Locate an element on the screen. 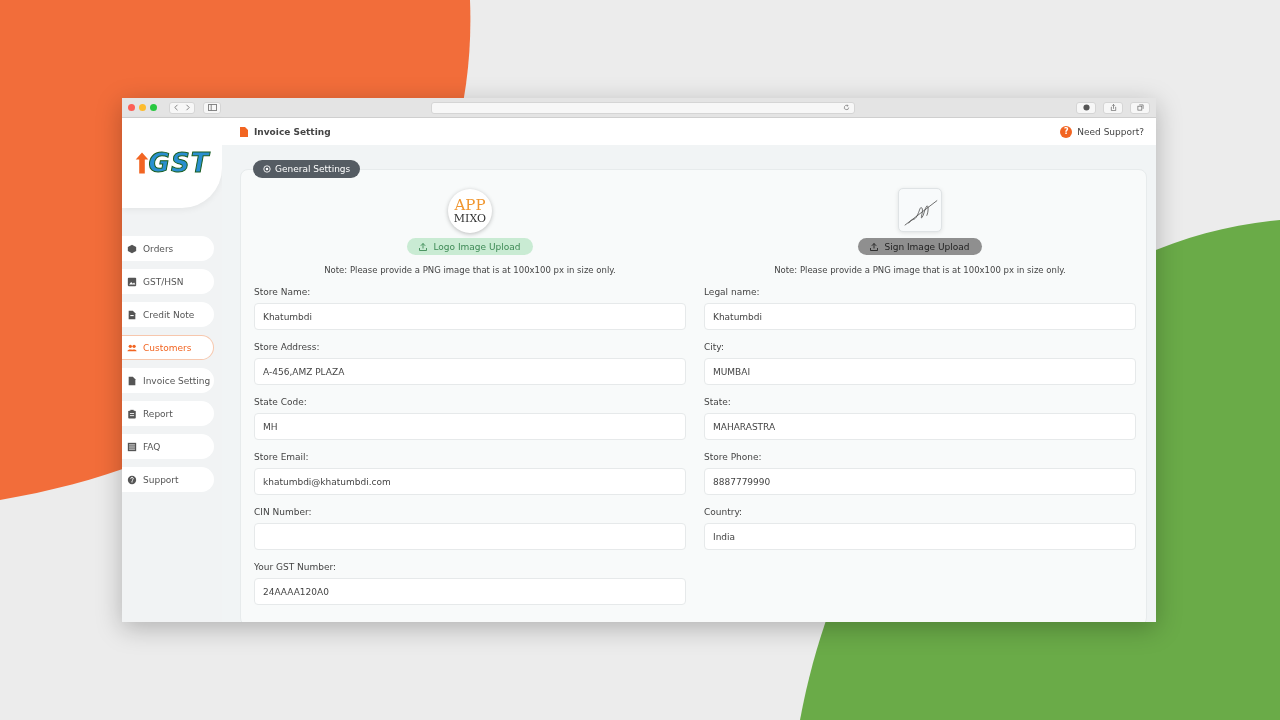 This screenshot has height=720, width=1280. text-field: MH is located at coordinates (470, 426).